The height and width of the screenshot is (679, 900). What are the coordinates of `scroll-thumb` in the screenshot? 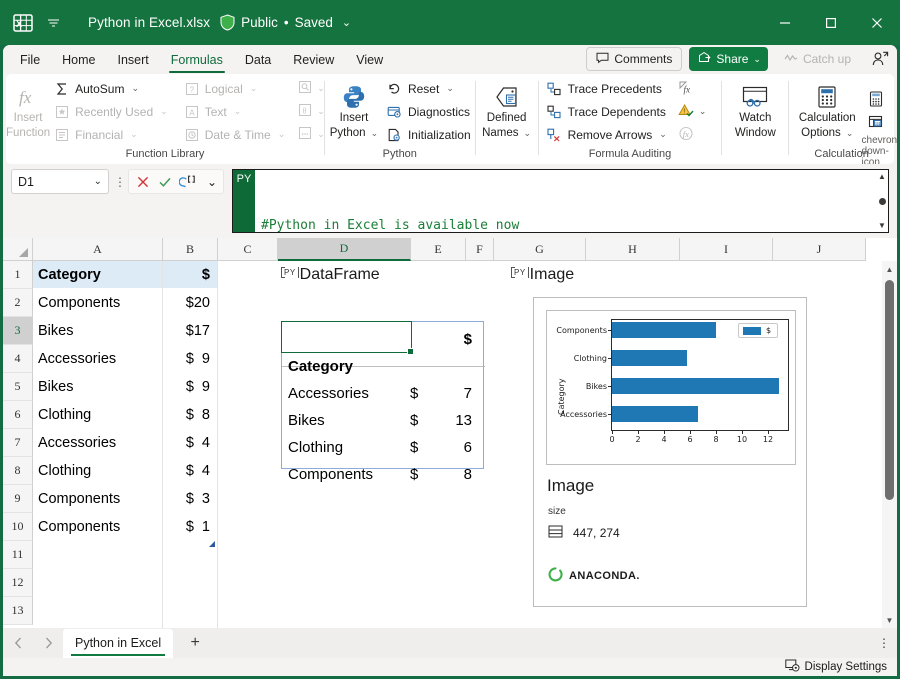 It's located at (882, 201).